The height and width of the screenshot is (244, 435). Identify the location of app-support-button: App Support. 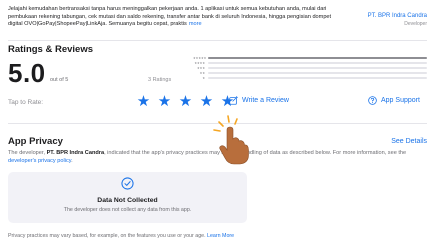
(394, 100).